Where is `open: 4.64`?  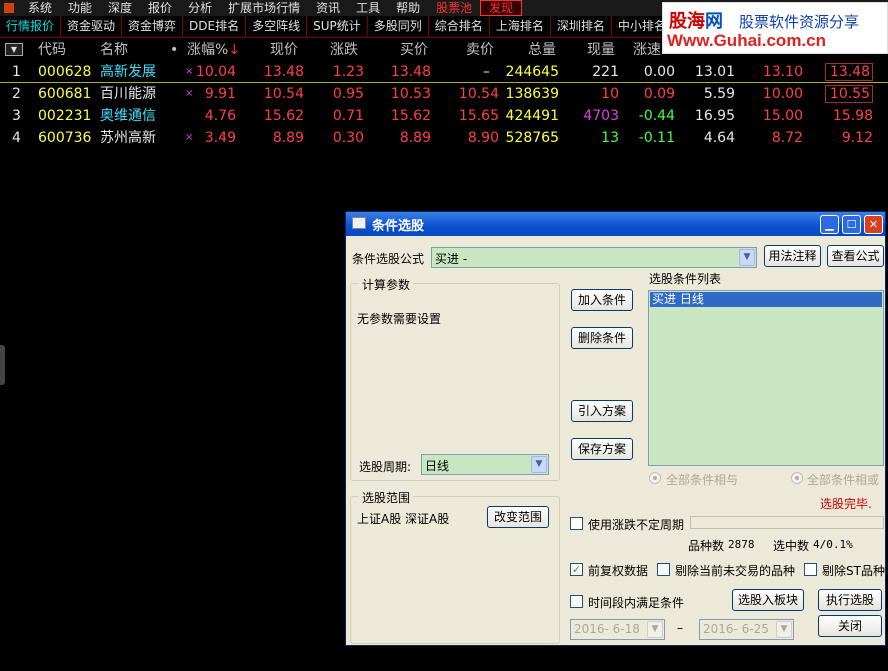
open: 4.64 is located at coordinates (719, 138).